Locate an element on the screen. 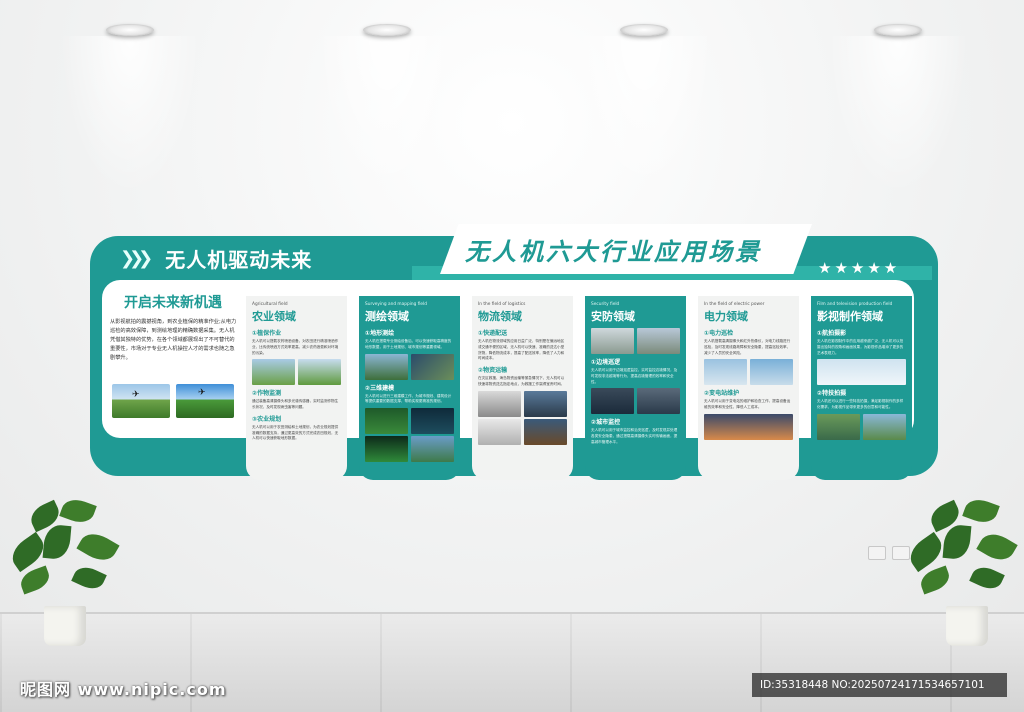  section-text: 通过装备高清摄像头和多光谱传感器，实时监测作物生长状况，及时发现病虫害等问题。 is located at coordinates (295, 404).